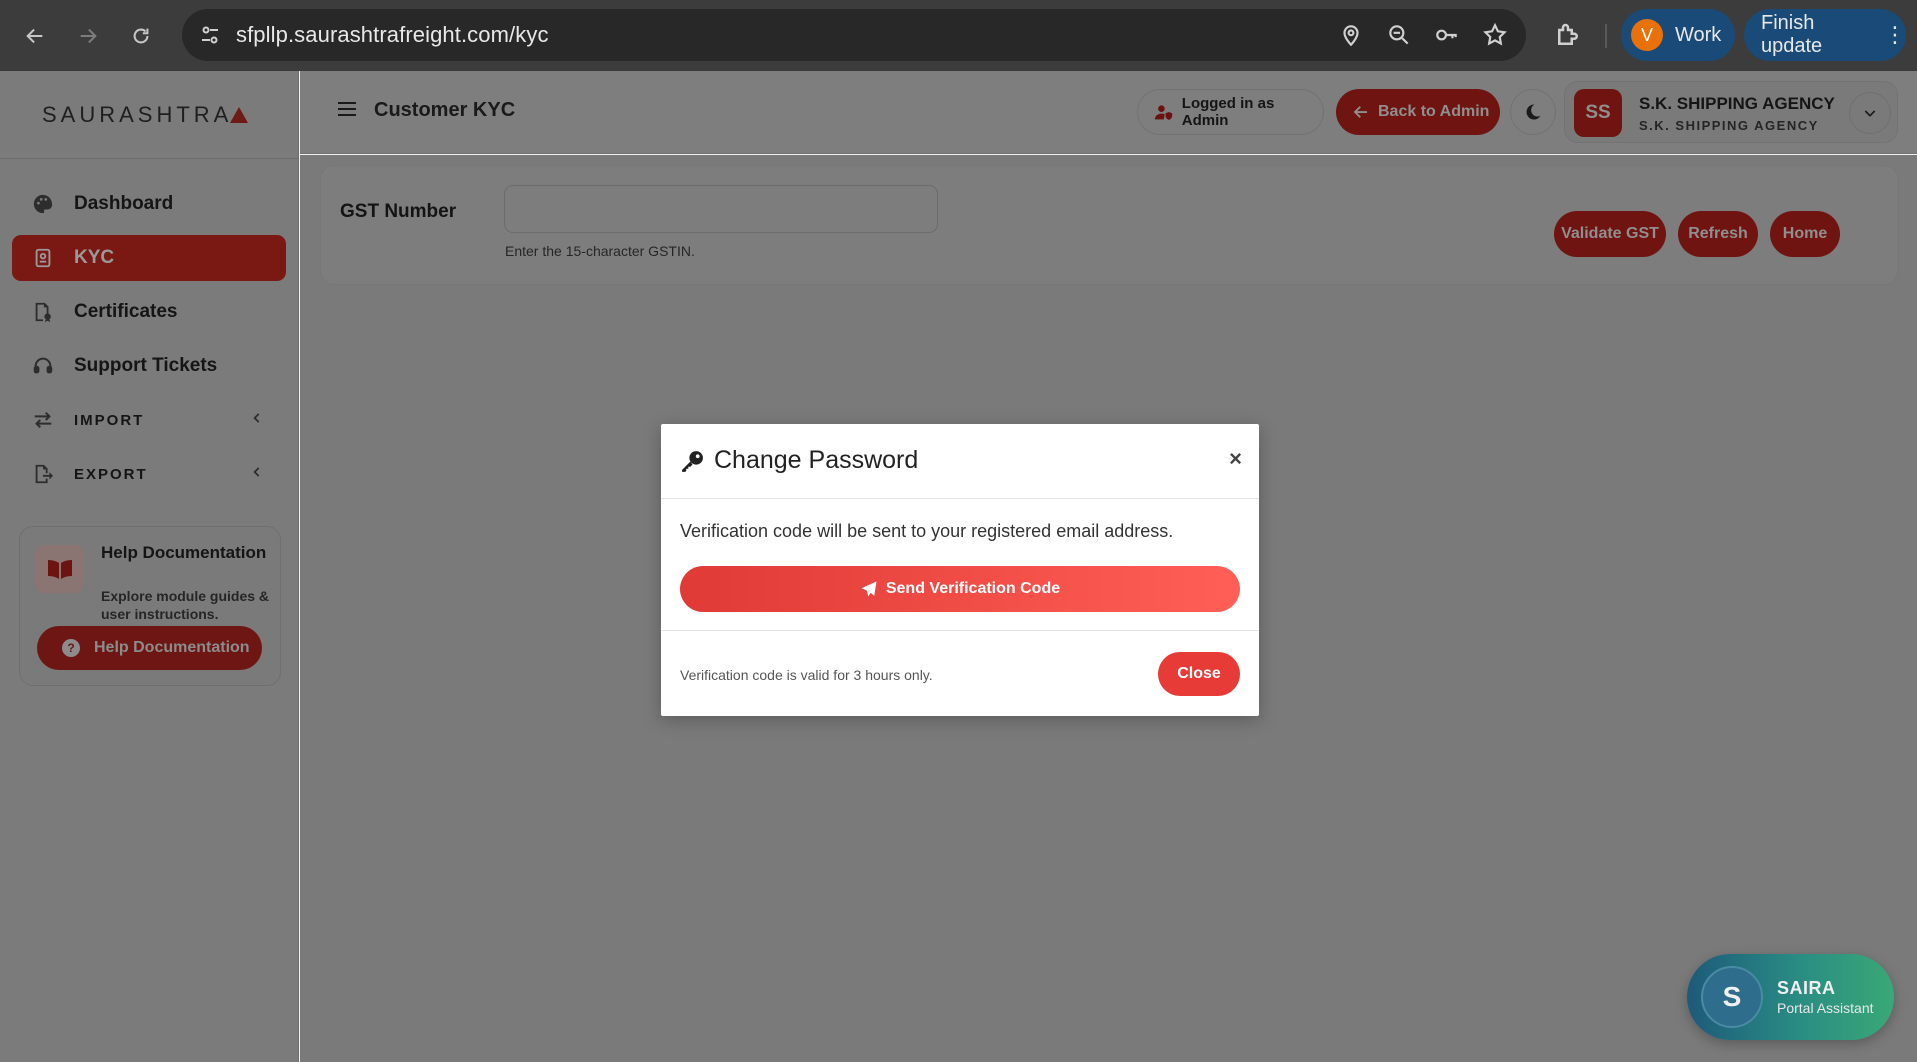 This screenshot has width=1917, height=1062. Describe the element at coordinates (1718, 234) in the screenshot. I see `refresh-button: Refresh` at that location.